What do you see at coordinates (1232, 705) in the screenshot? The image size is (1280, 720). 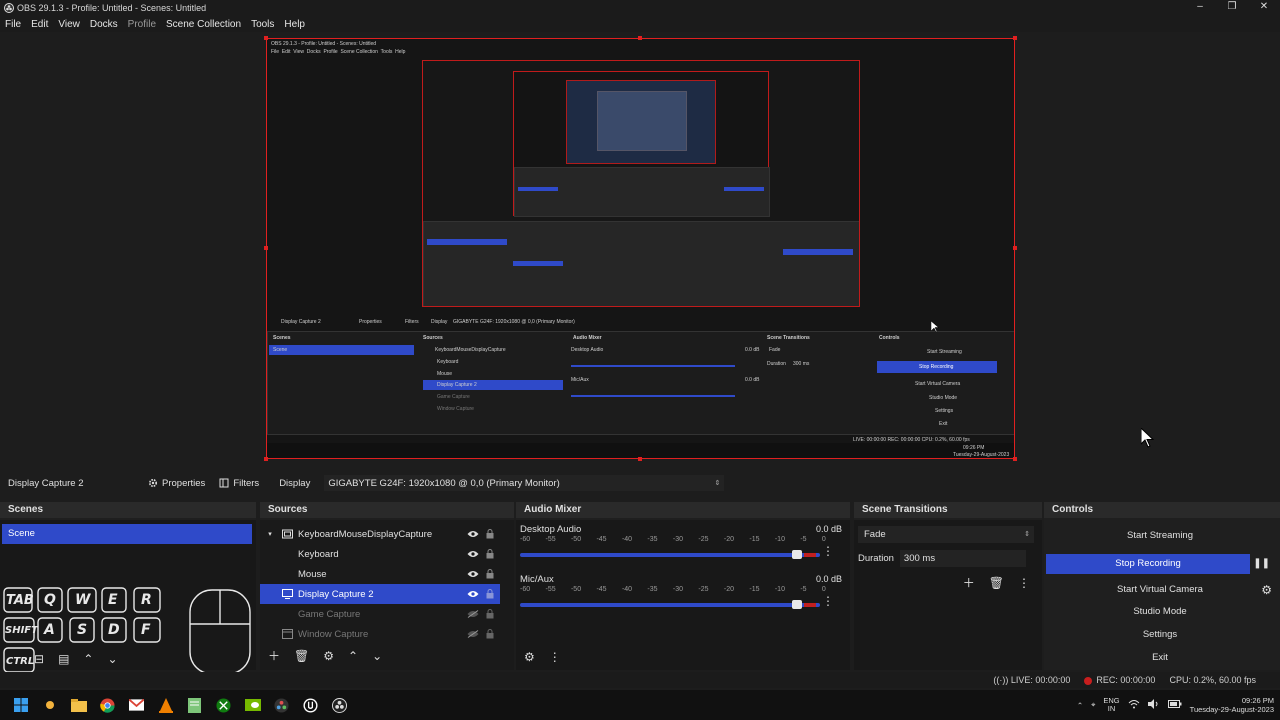 I see `taskbar-clock: 09:26 PM Tuesday-29-August-2023` at bounding box center [1232, 705].